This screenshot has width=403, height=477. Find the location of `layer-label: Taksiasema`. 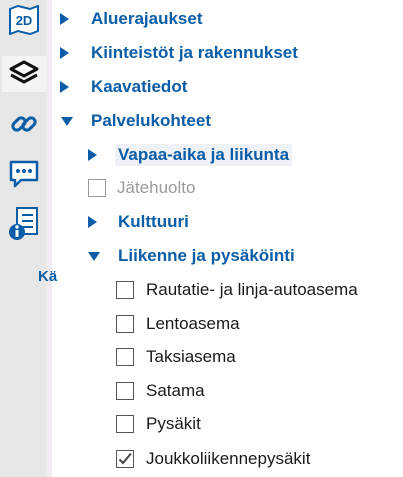

layer-label: Taksiasema is located at coordinates (191, 356).